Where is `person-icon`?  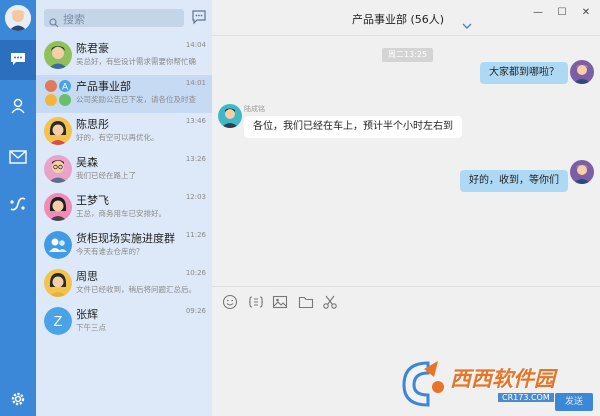
person-icon is located at coordinates (18, 108).